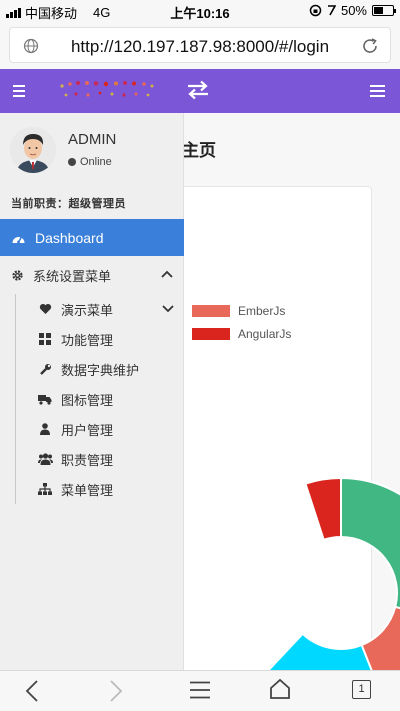 The image size is (400, 711). What do you see at coordinates (18, 238) in the screenshot?
I see `dashboard-icon` at bounding box center [18, 238].